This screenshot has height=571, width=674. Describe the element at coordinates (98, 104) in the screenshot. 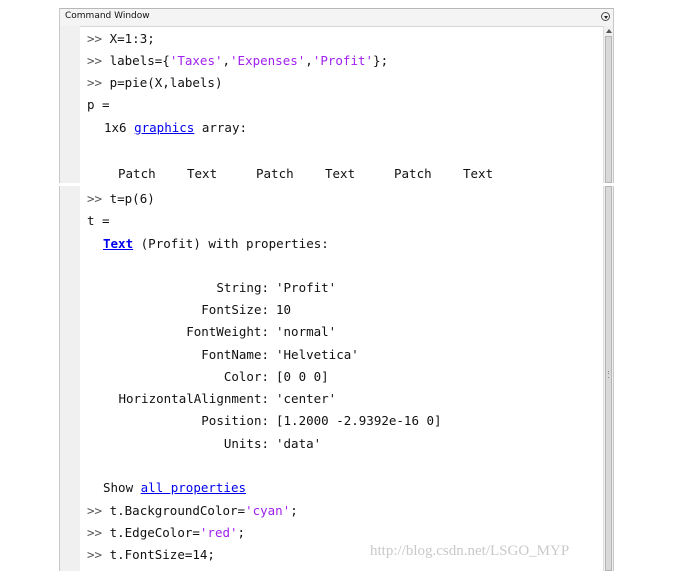

I see `output-variable-header: p =` at that location.